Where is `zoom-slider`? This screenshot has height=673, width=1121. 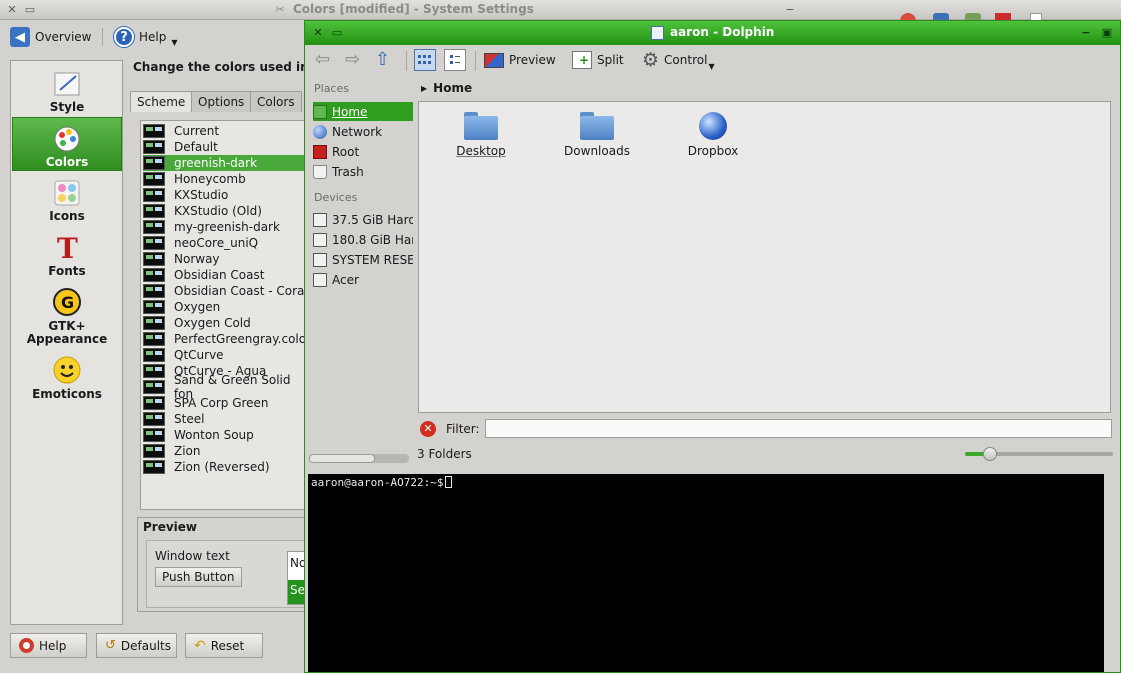 zoom-slider is located at coordinates (1039, 454).